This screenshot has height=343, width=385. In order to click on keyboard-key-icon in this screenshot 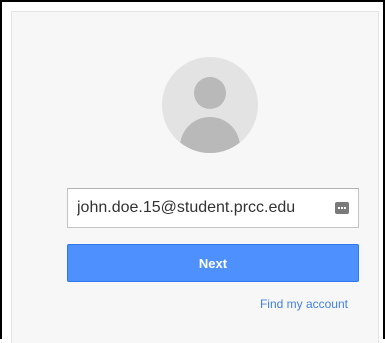, I will do `click(342, 208)`.